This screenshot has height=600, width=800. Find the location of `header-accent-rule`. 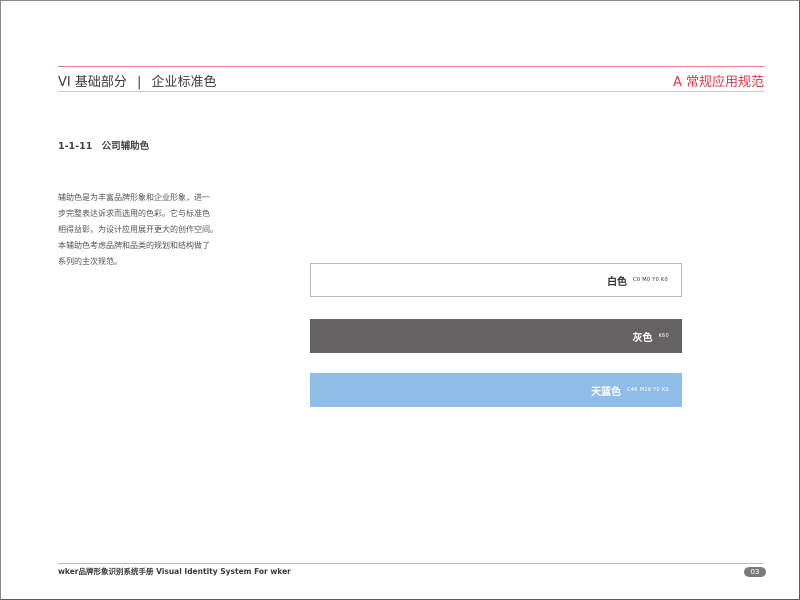

header-accent-rule is located at coordinates (411, 66).